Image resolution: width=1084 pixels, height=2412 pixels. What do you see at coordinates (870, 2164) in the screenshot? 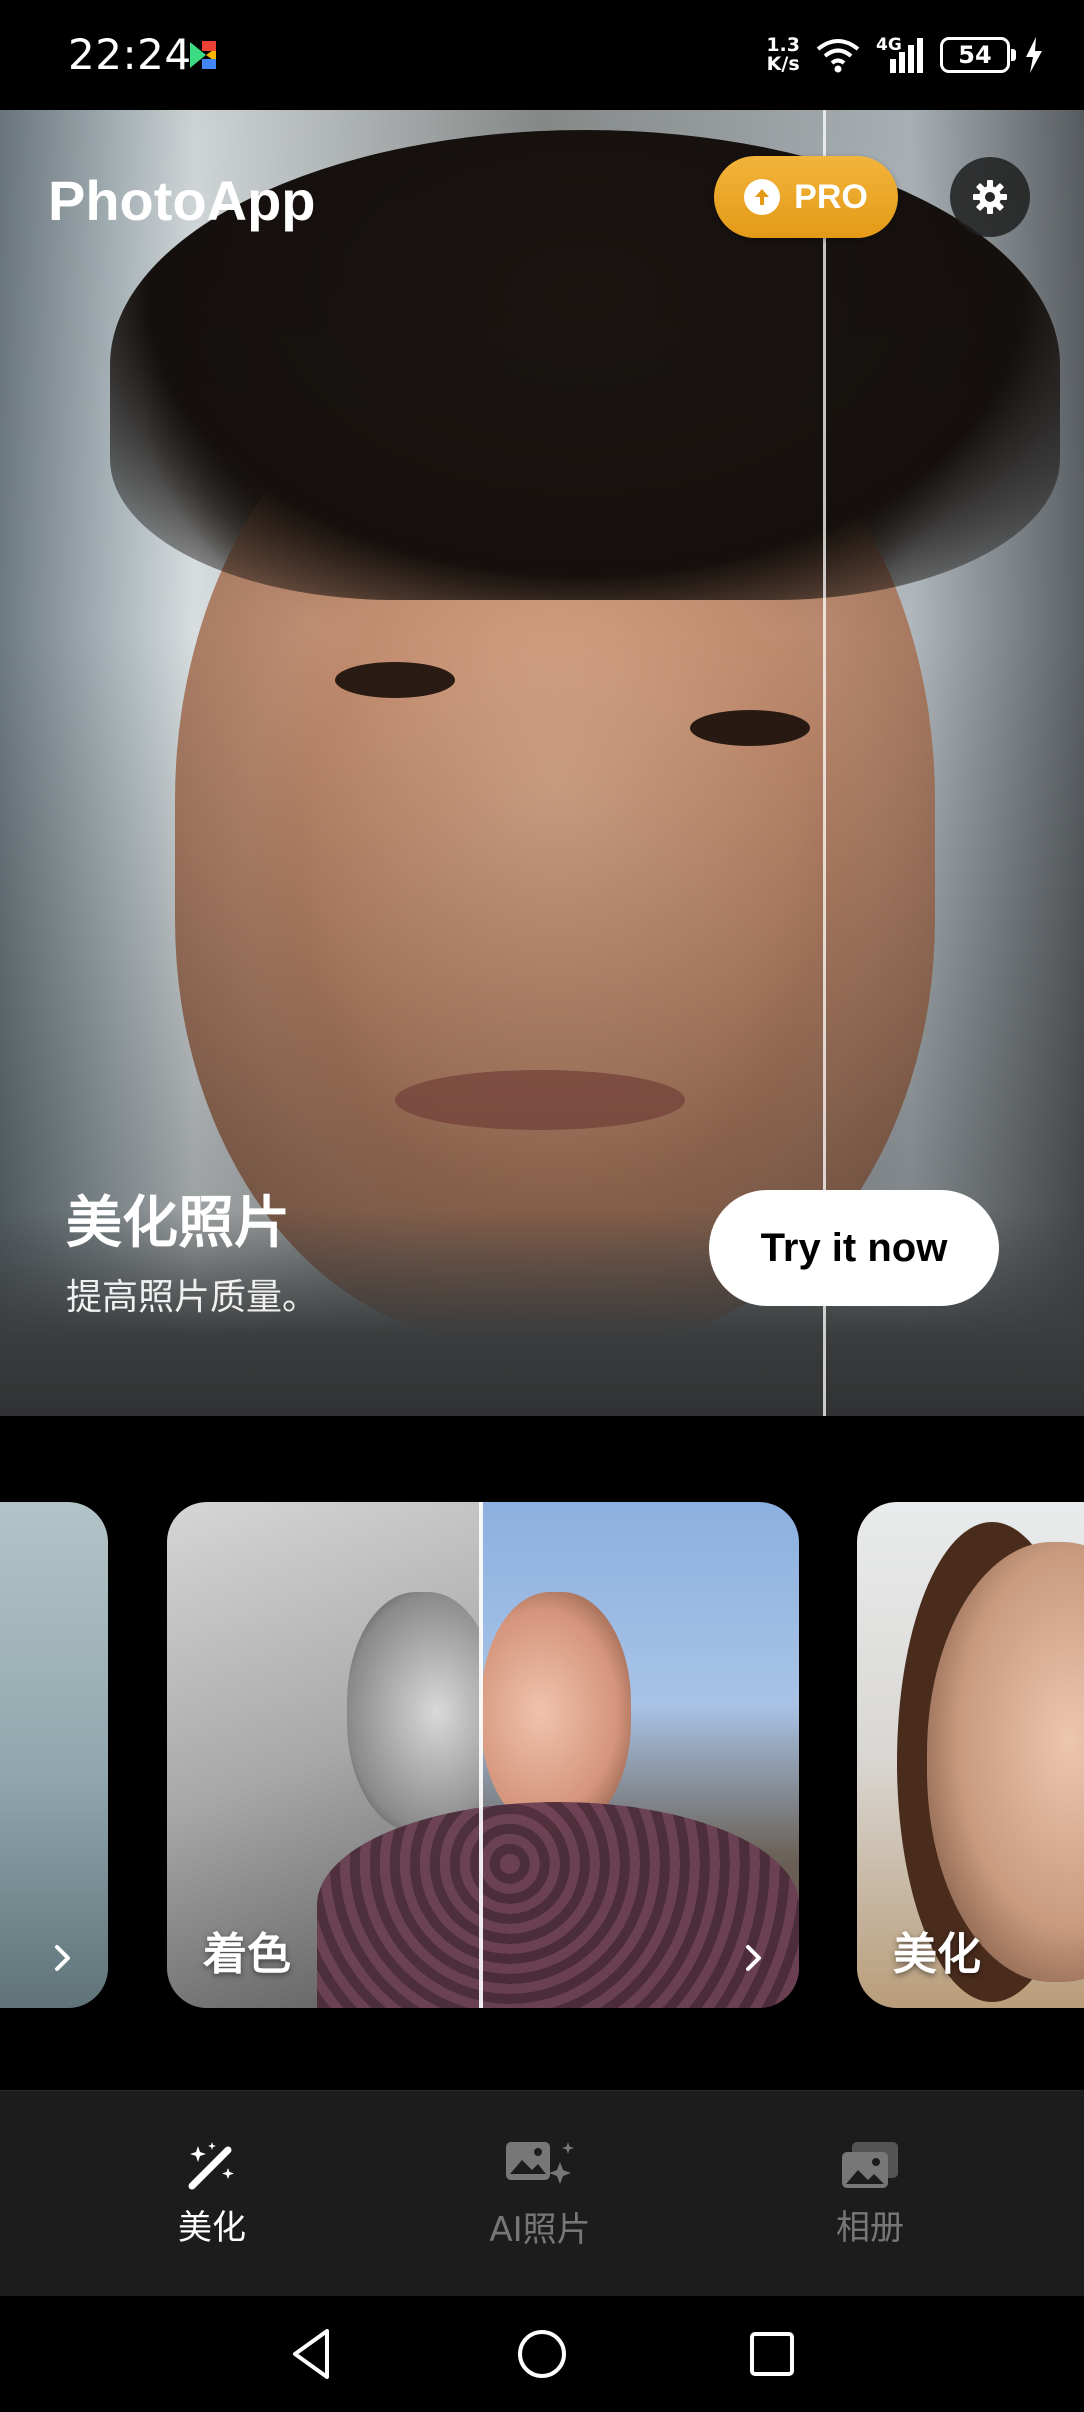
I see `album-icon` at bounding box center [870, 2164].